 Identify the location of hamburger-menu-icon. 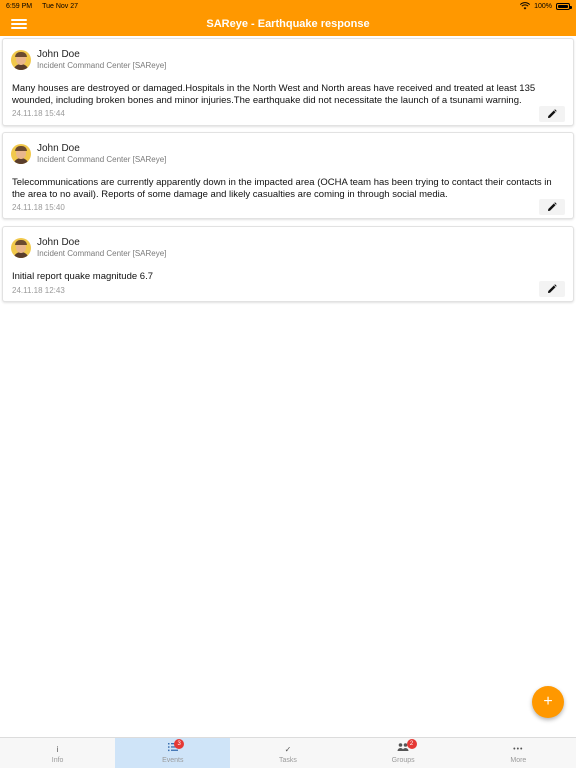
(19, 24).